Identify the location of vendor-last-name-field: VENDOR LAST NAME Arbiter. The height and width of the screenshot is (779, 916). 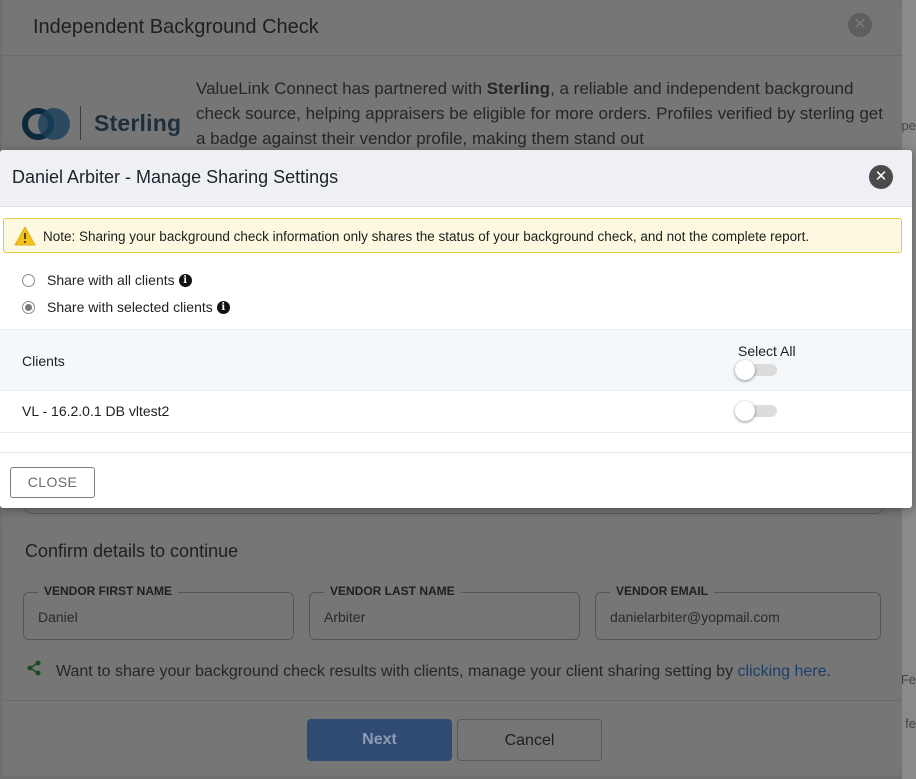
(444, 612).